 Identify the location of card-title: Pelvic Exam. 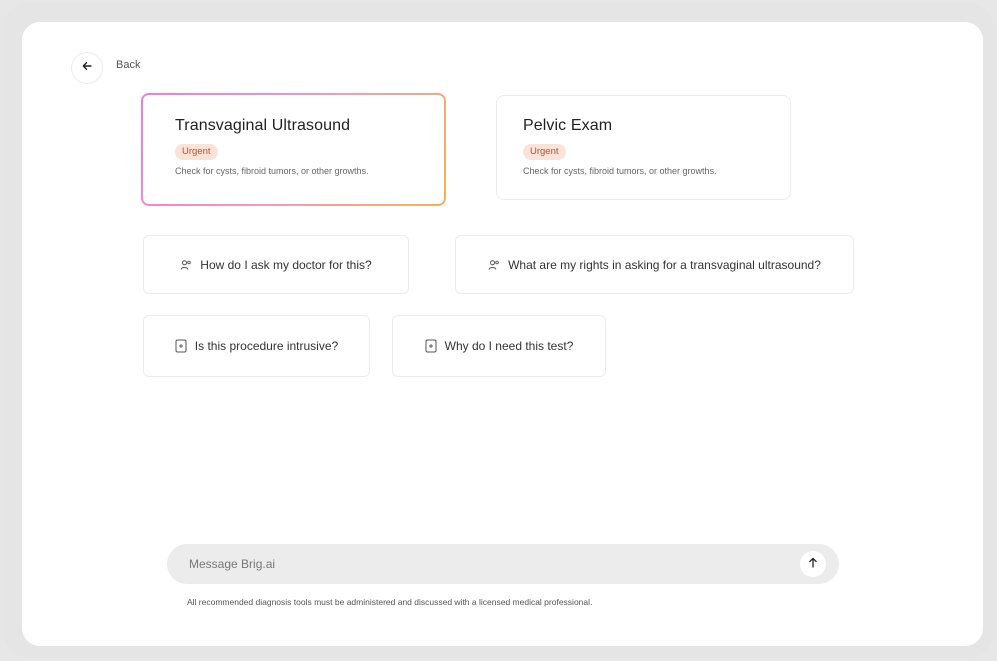
(568, 125).